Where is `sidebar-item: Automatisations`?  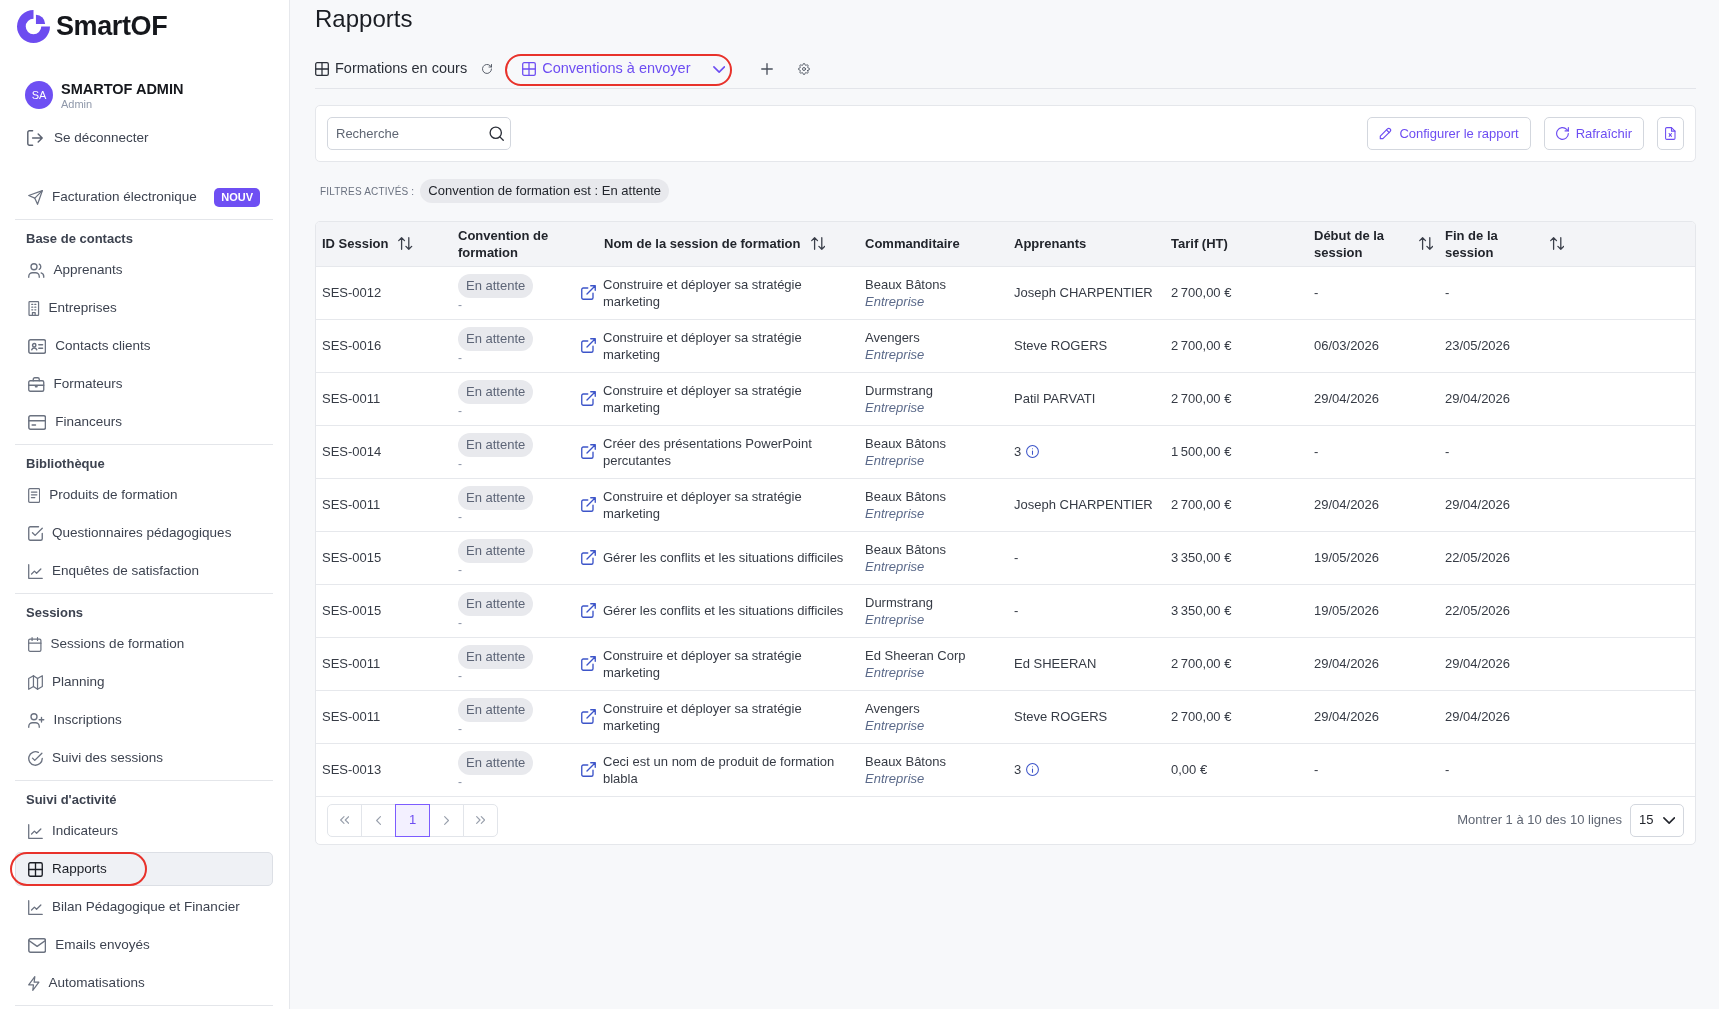 sidebar-item: Automatisations is located at coordinates (144, 983).